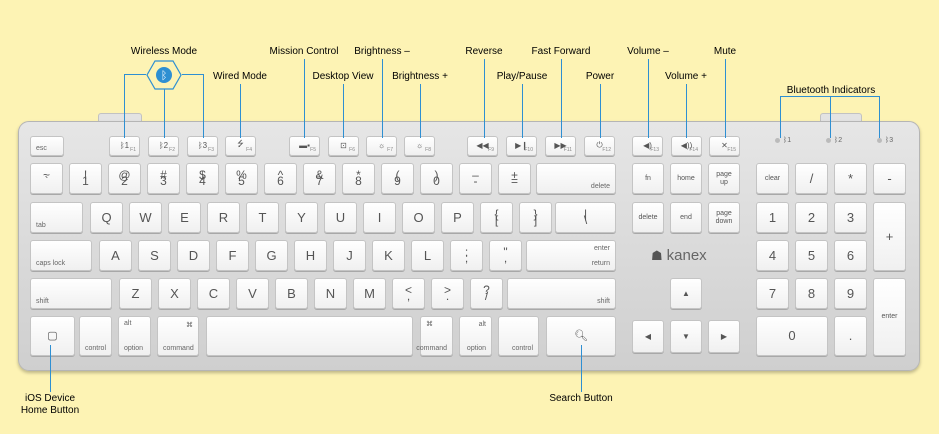 The width and height of the screenshot is (939, 434). What do you see at coordinates (193, 255) in the screenshot?
I see `key-D: D` at bounding box center [193, 255].